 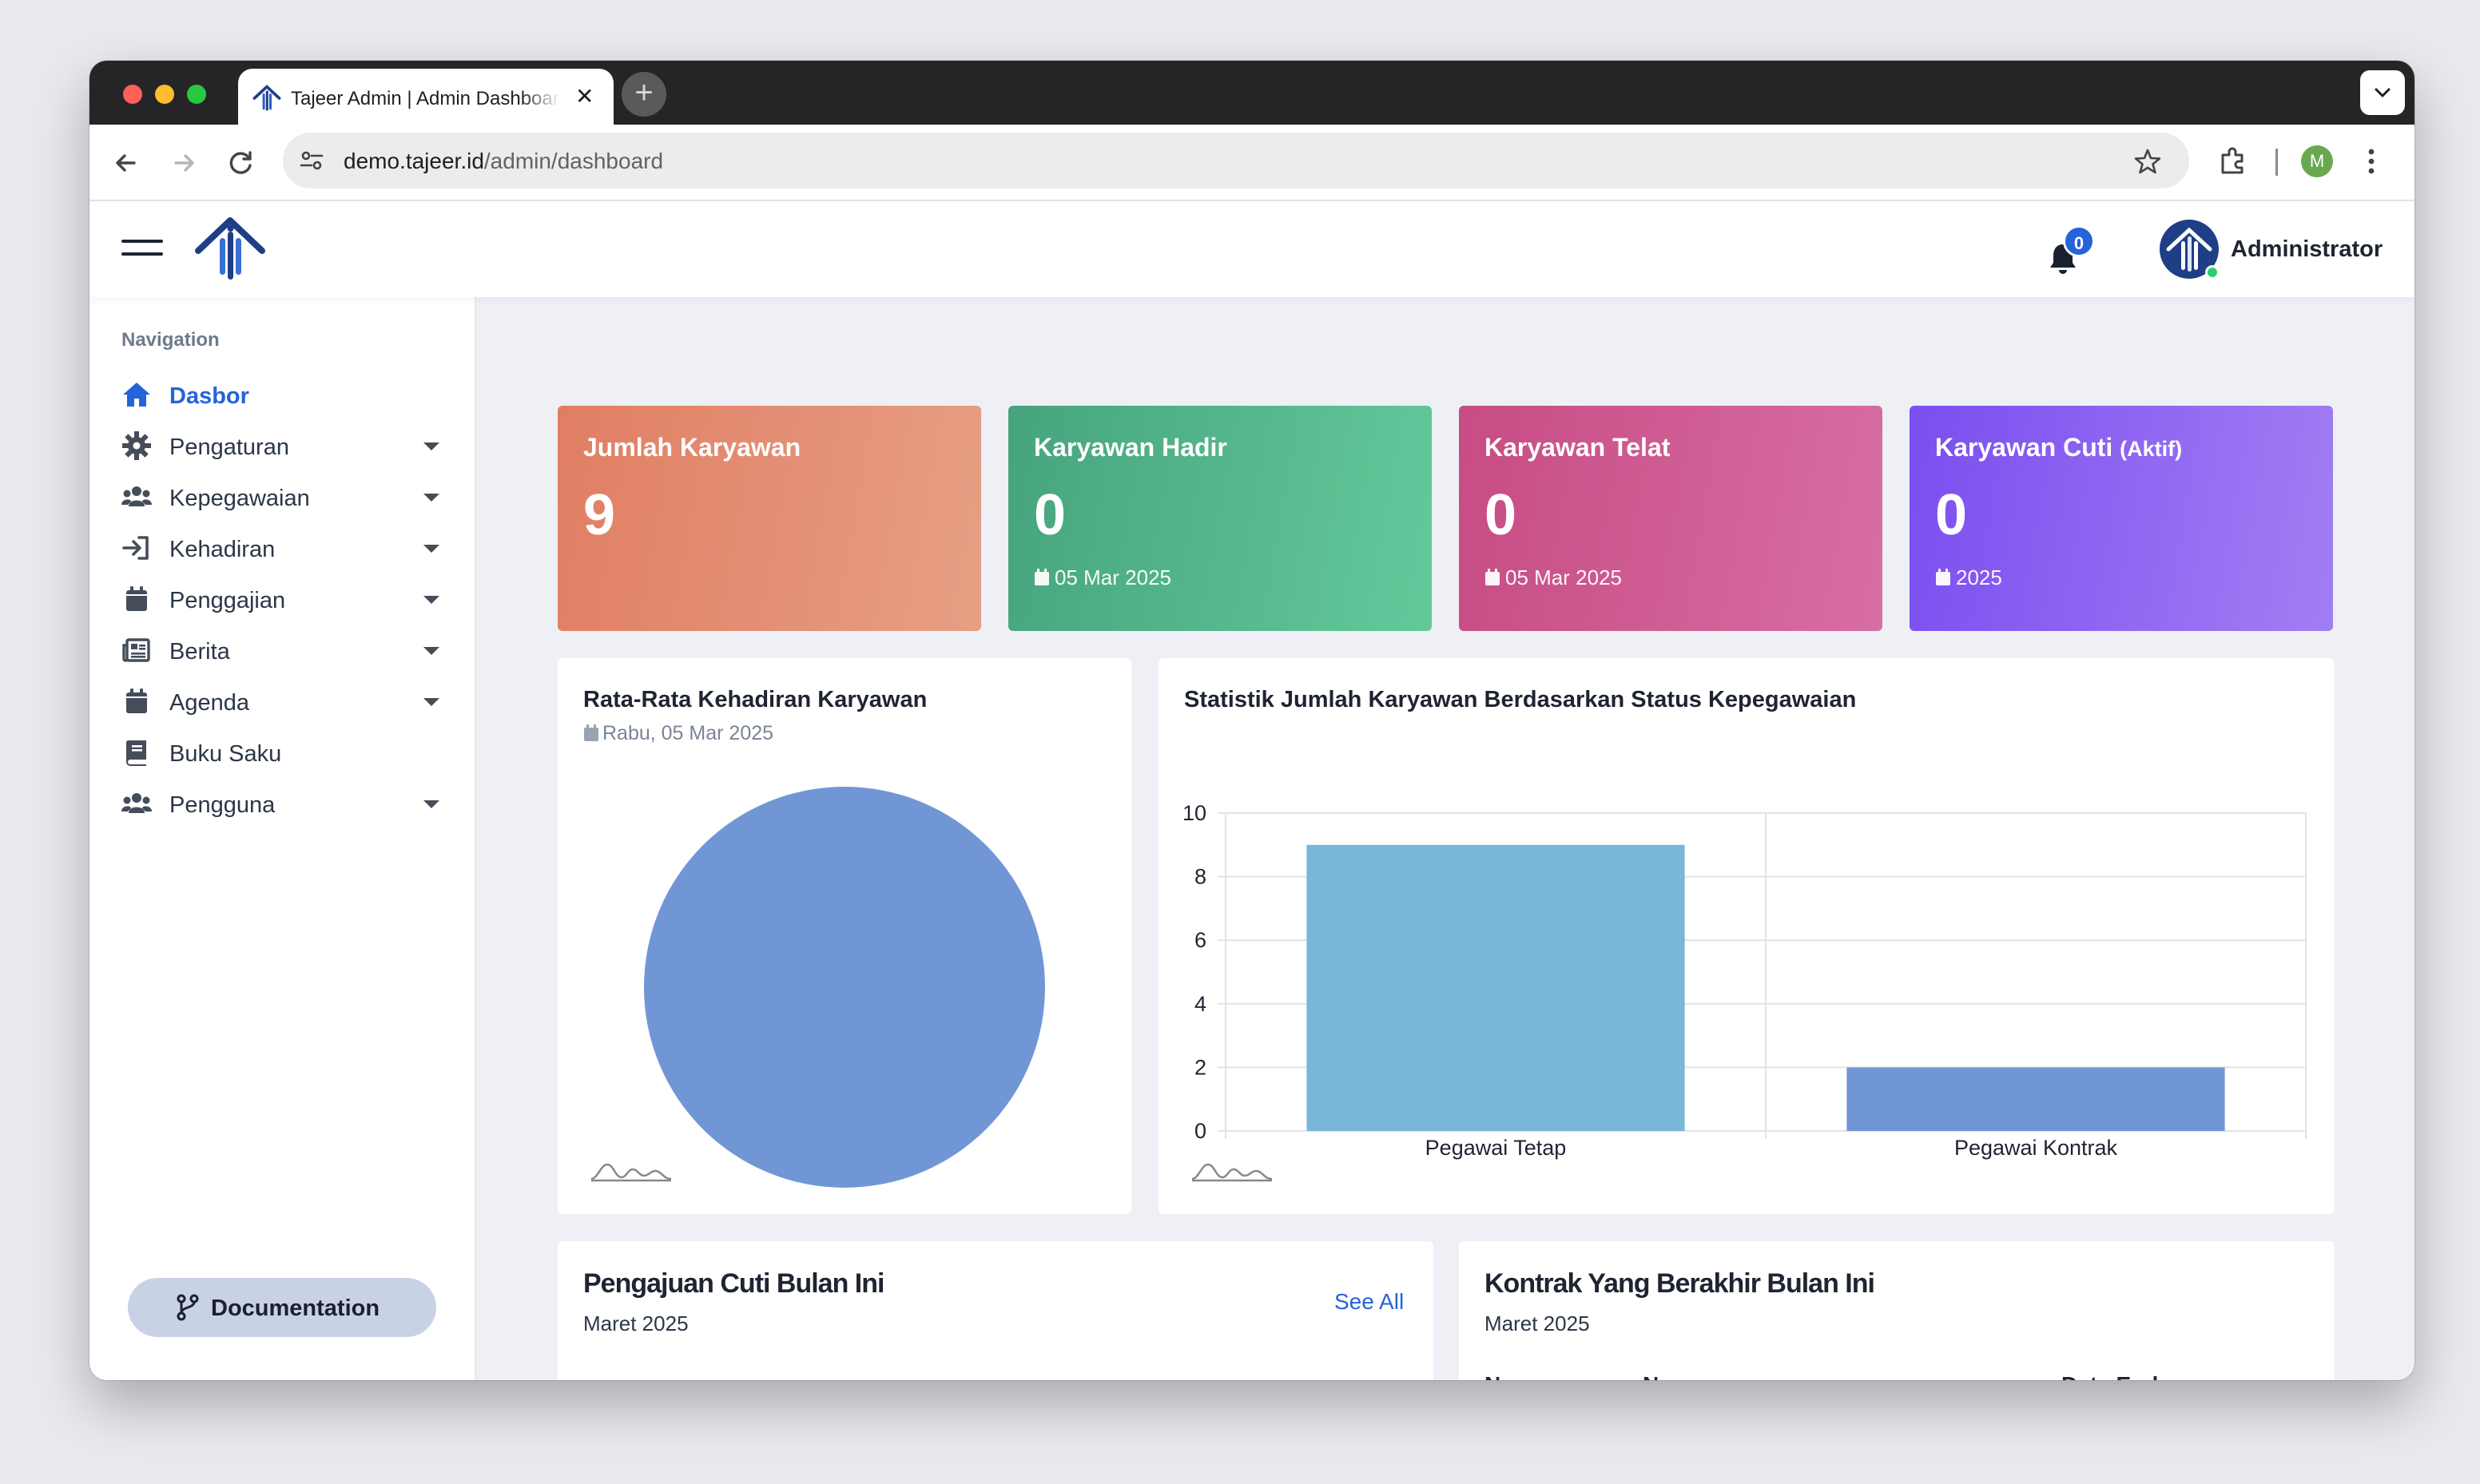 What do you see at coordinates (2213, 272) in the screenshot?
I see `online-status-dot` at bounding box center [2213, 272].